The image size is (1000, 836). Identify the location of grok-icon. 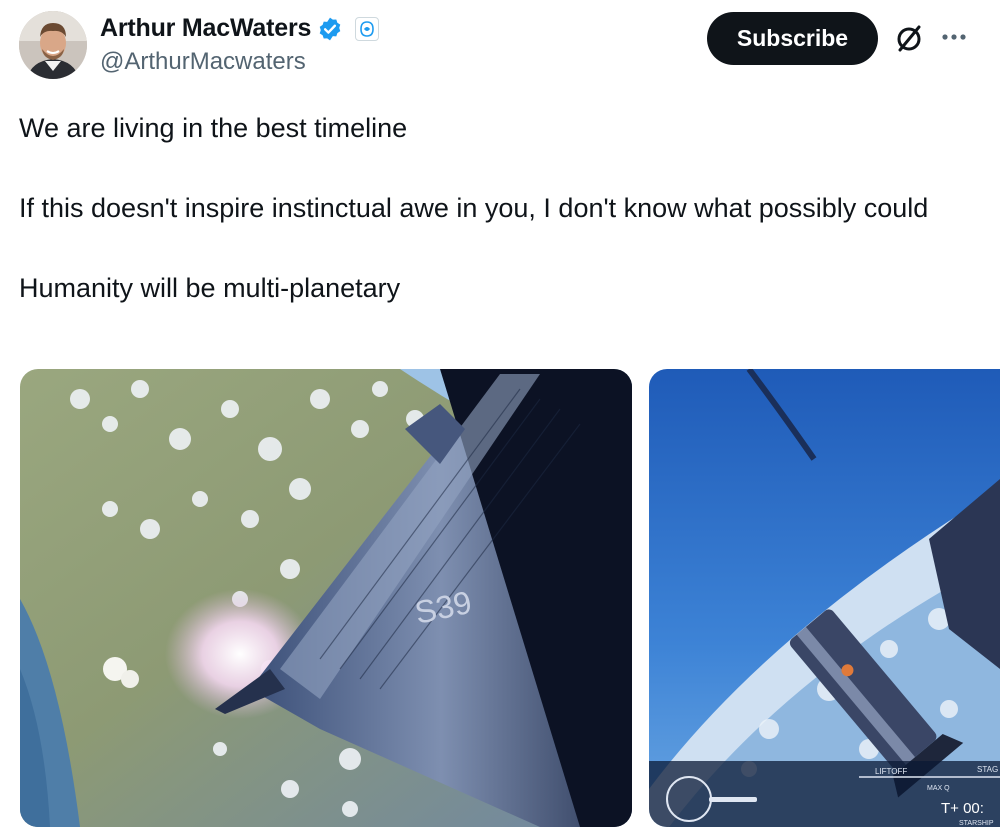
(909, 39).